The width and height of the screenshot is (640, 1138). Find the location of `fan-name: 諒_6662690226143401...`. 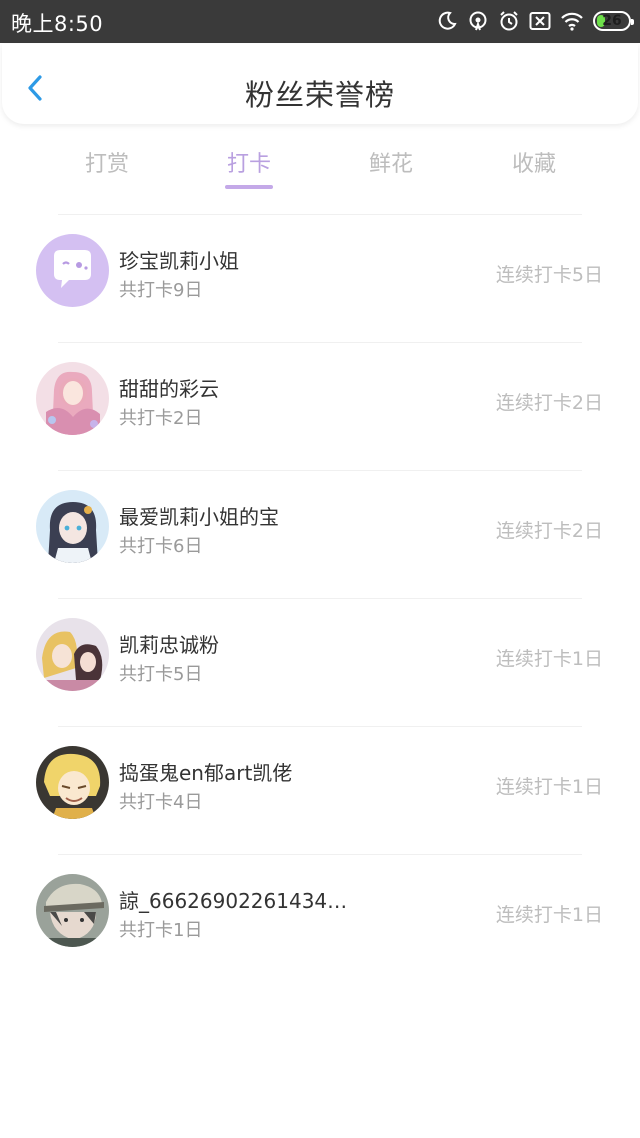

fan-name: 諒_6662690226143401... is located at coordinates (239, 901).